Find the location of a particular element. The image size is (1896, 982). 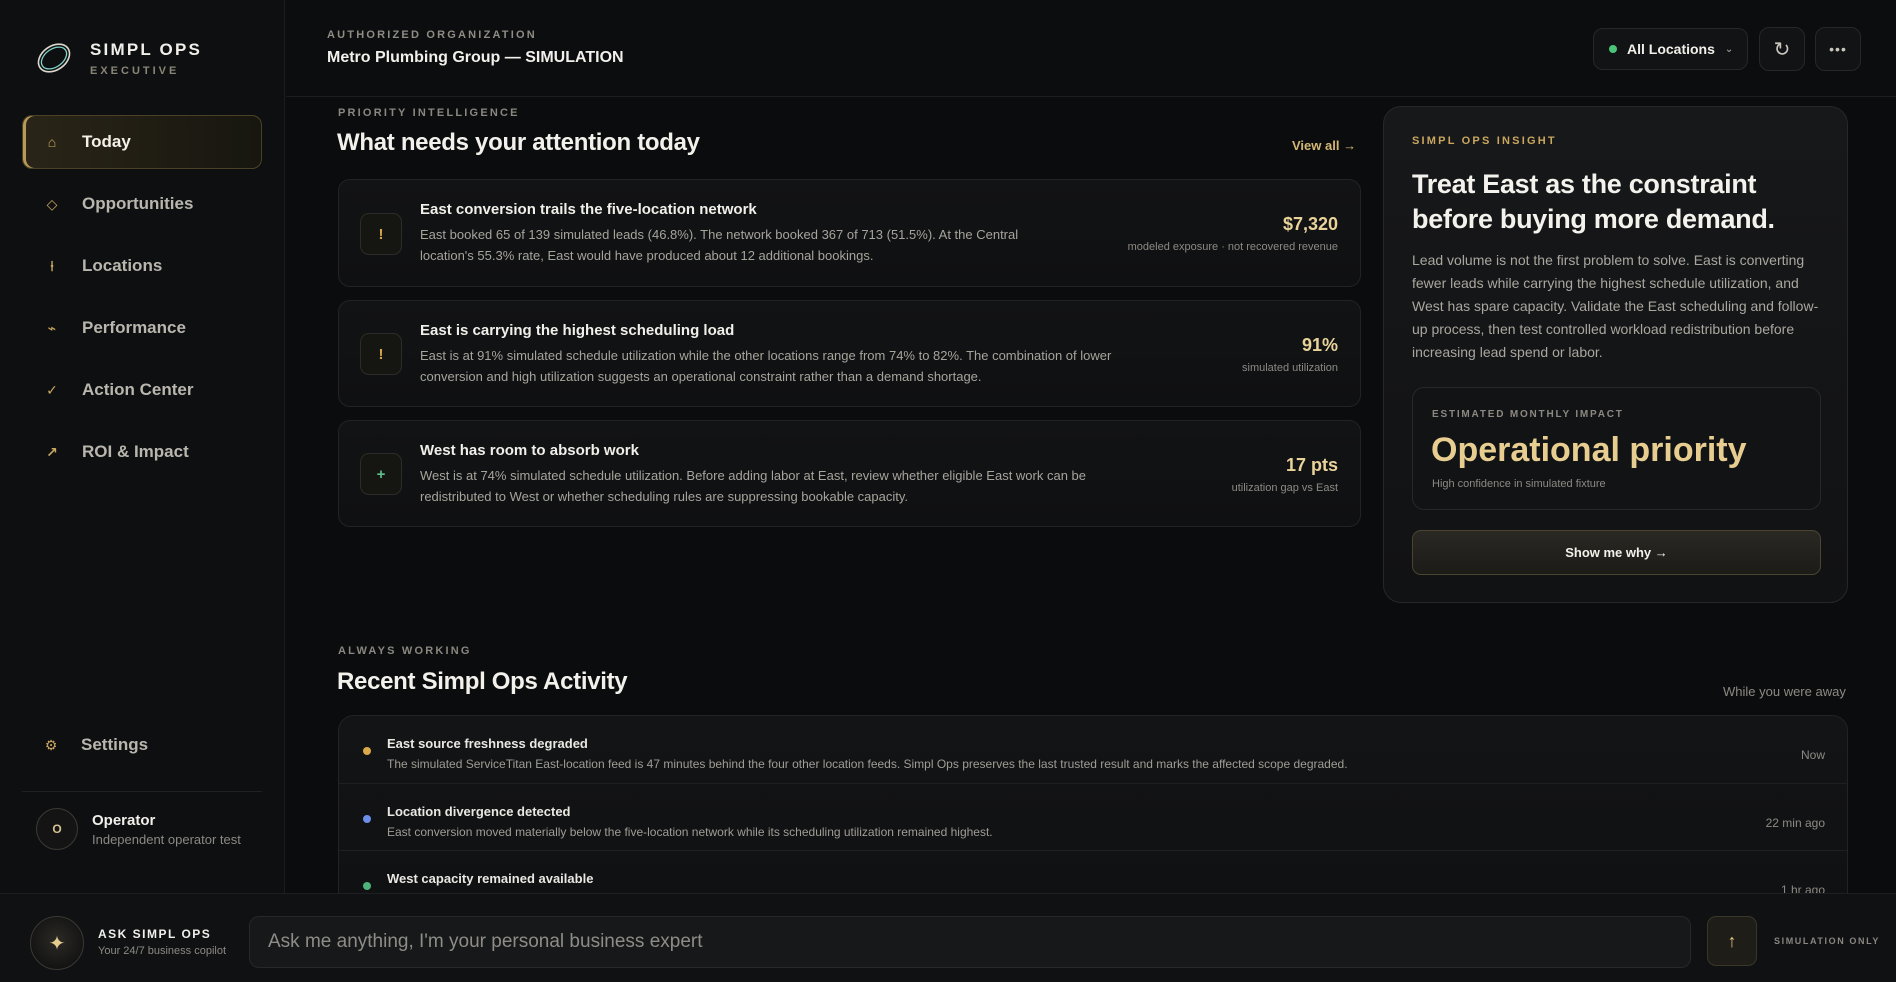

arrow-up-right-icon: ↗ is located at coordinates (52, 451).